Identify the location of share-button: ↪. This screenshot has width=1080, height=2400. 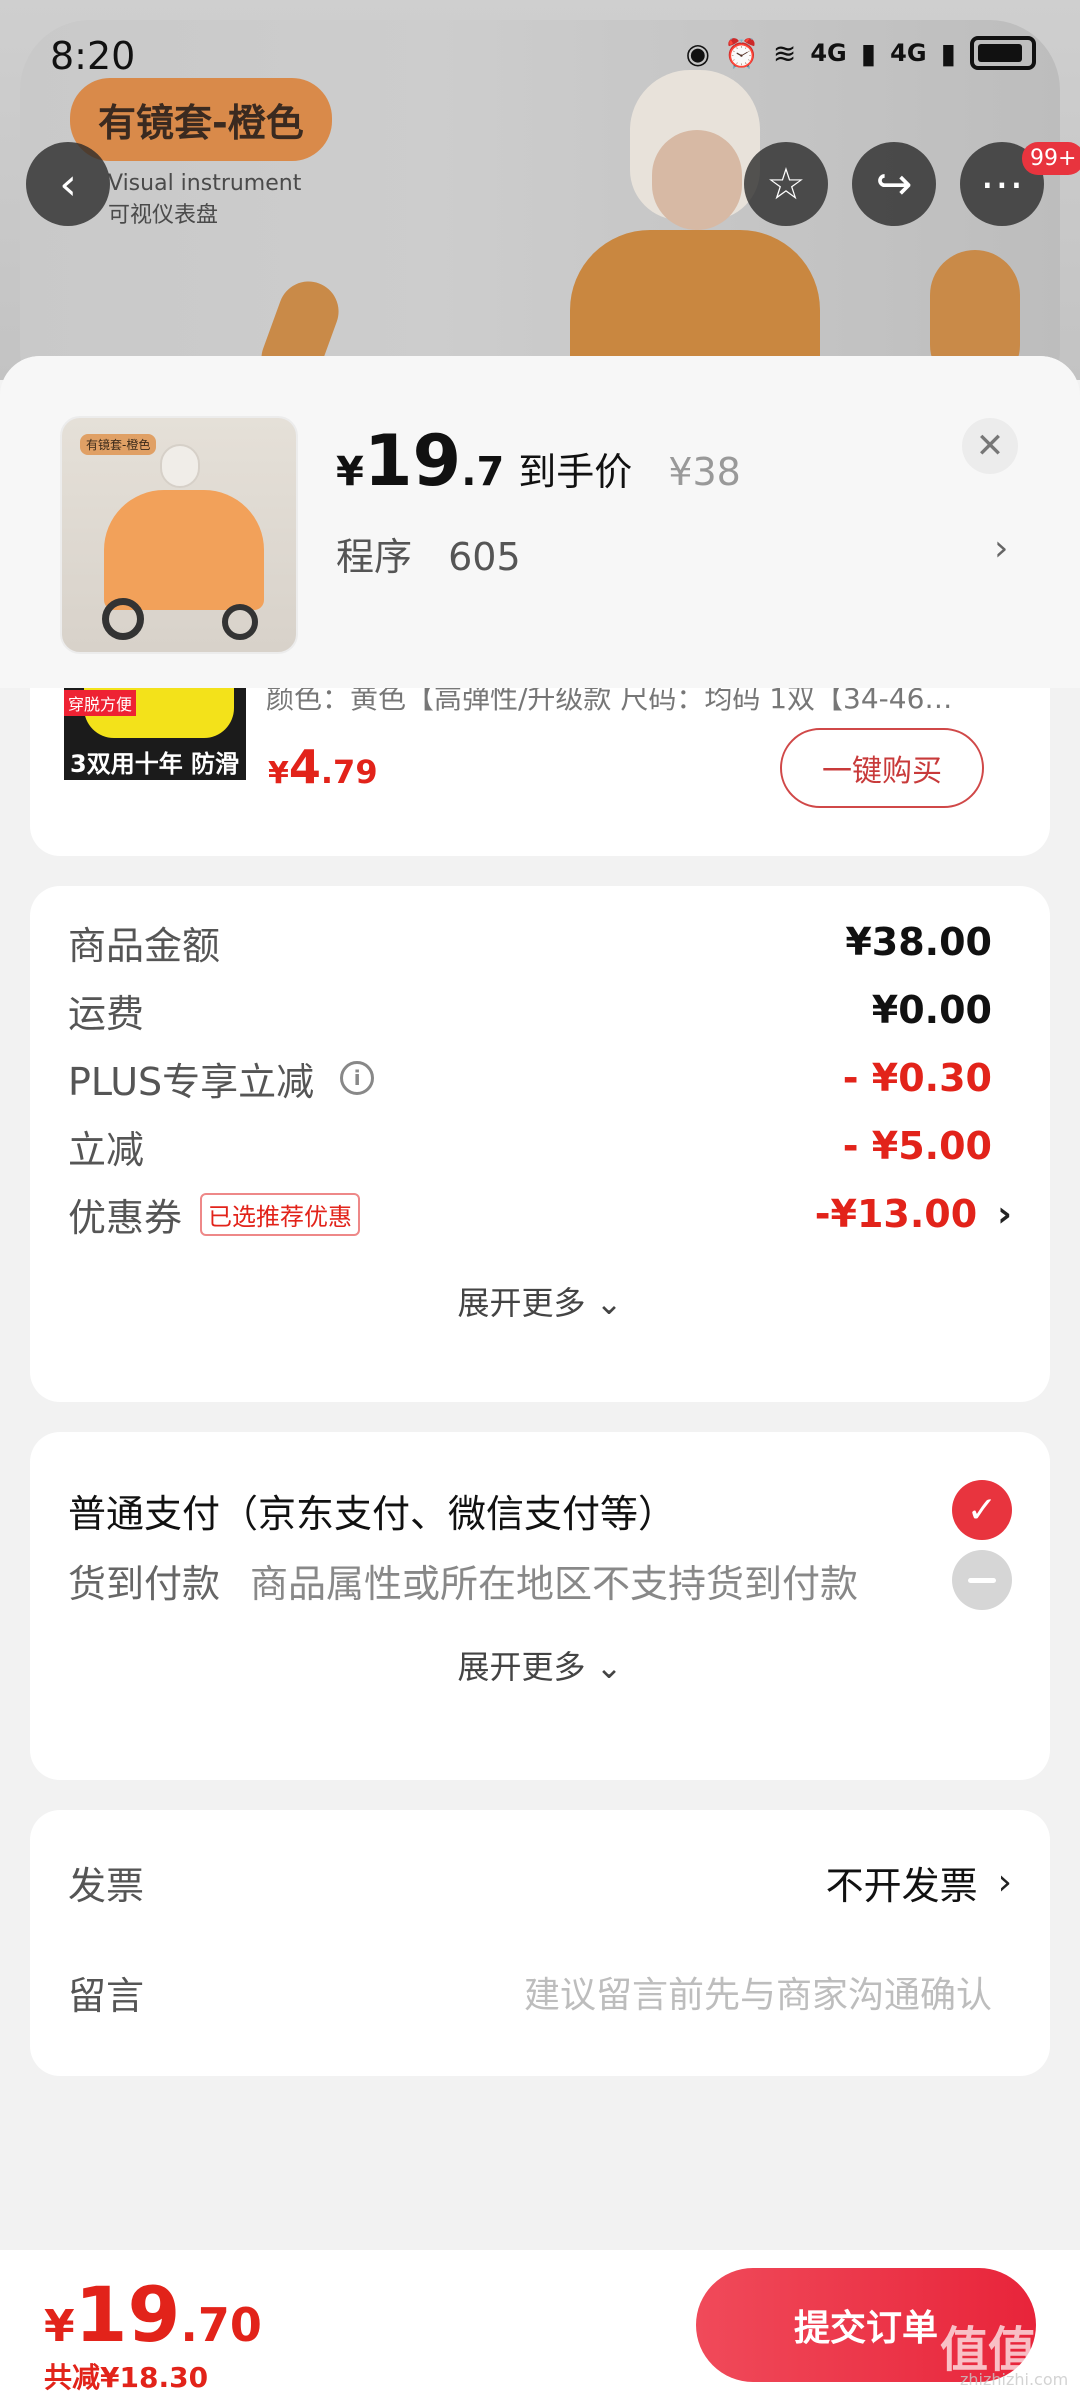
(894, 184).